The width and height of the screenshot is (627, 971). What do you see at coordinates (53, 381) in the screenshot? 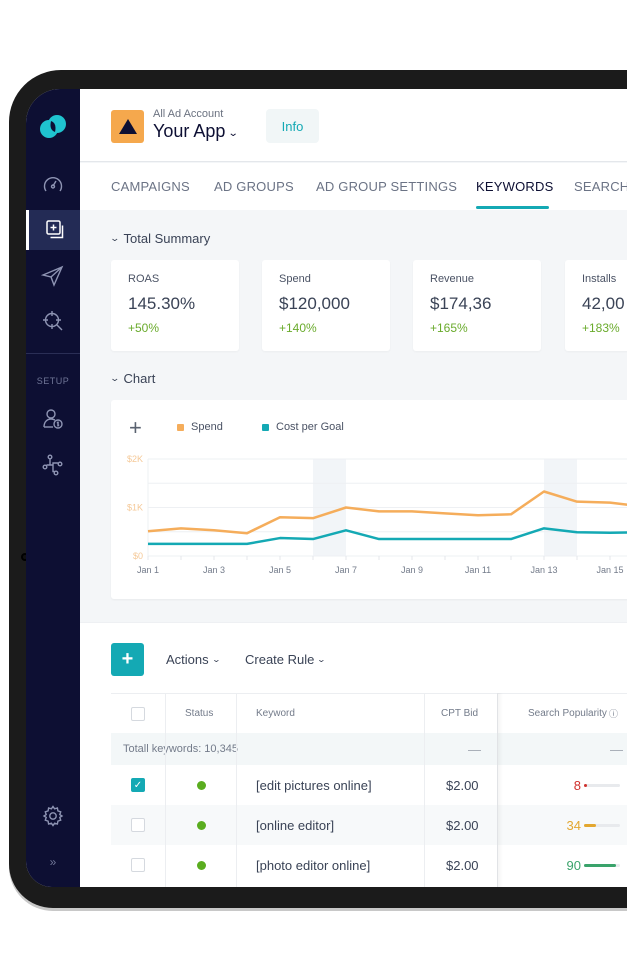
I see `sidebar-setup-label: SETUP` at bounding box center [53, 381].